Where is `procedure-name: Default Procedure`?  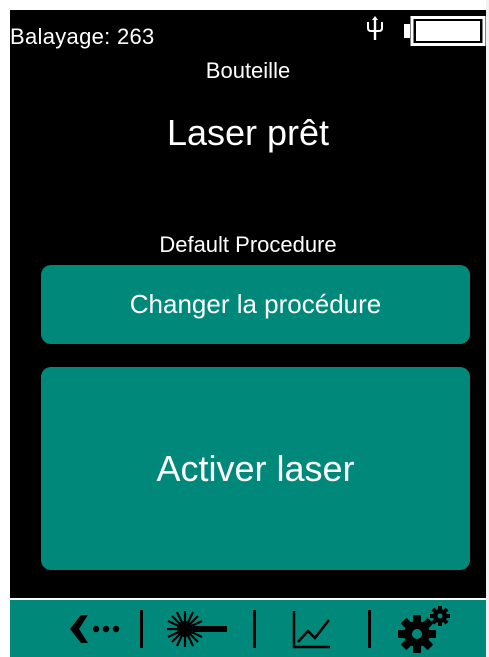 procedure-name: Default Procedure is located at coordinates (248, 244).